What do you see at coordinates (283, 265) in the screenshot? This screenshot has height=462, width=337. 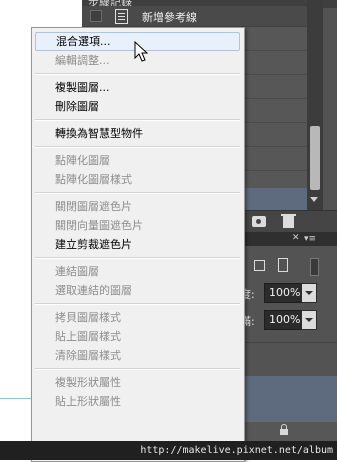 I see `new-document-icon` at bounding box center [283, 265].